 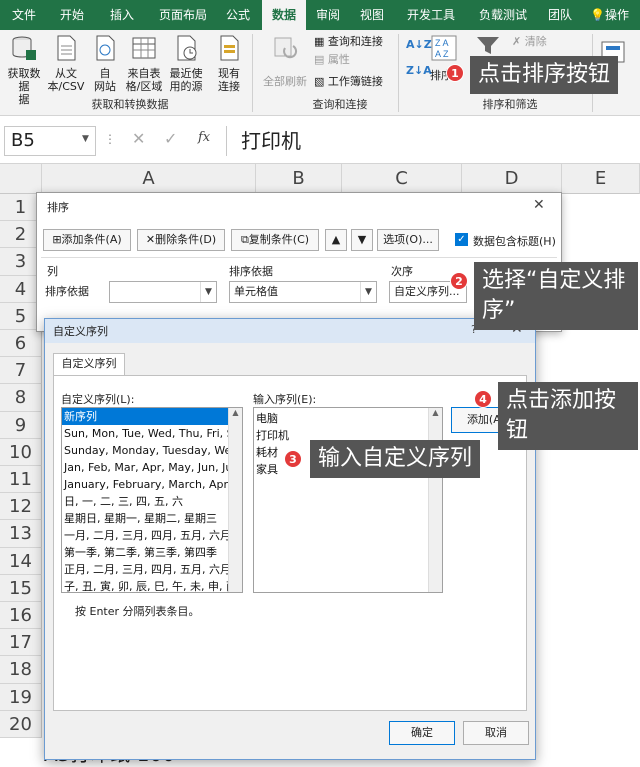 What do you see at coordinates (21, 507) in the screenshot?
I see `row-header: 12` at bounding box center [21, 507].